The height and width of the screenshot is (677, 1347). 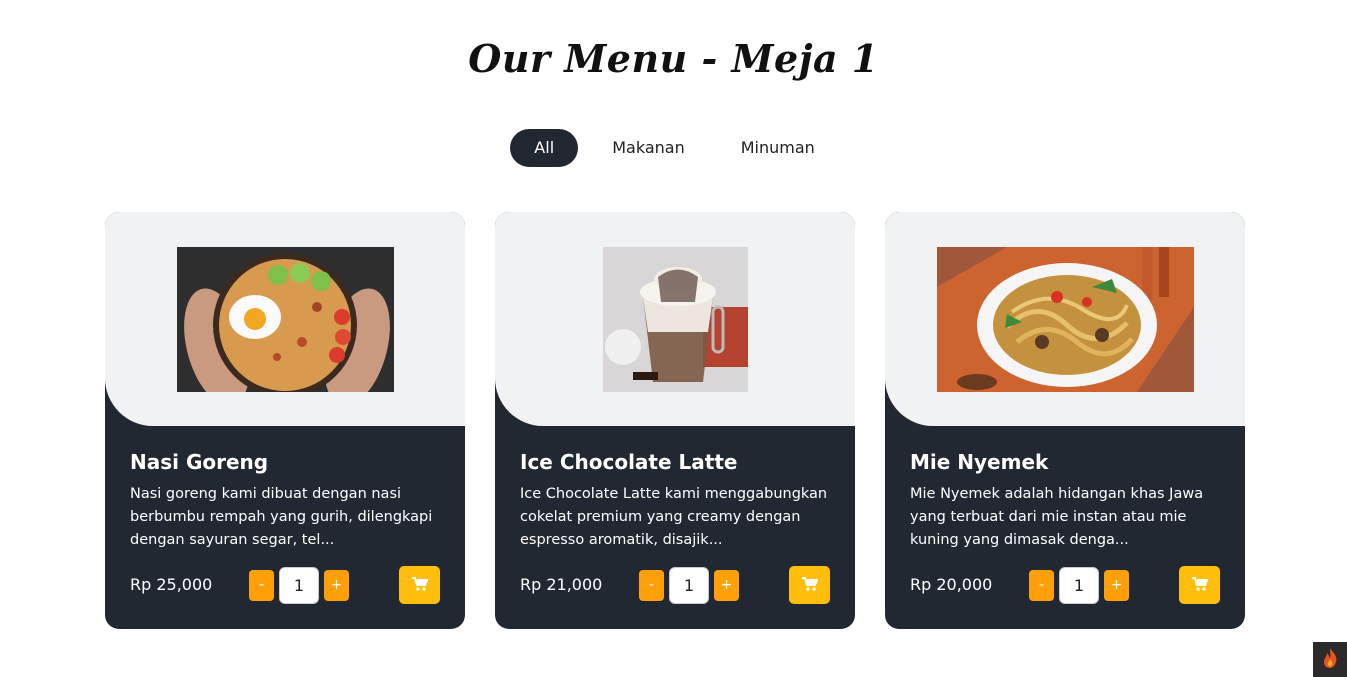 I want to click on category-filter-tabs: All Makanan Minuman, so click(x=673, y=148).